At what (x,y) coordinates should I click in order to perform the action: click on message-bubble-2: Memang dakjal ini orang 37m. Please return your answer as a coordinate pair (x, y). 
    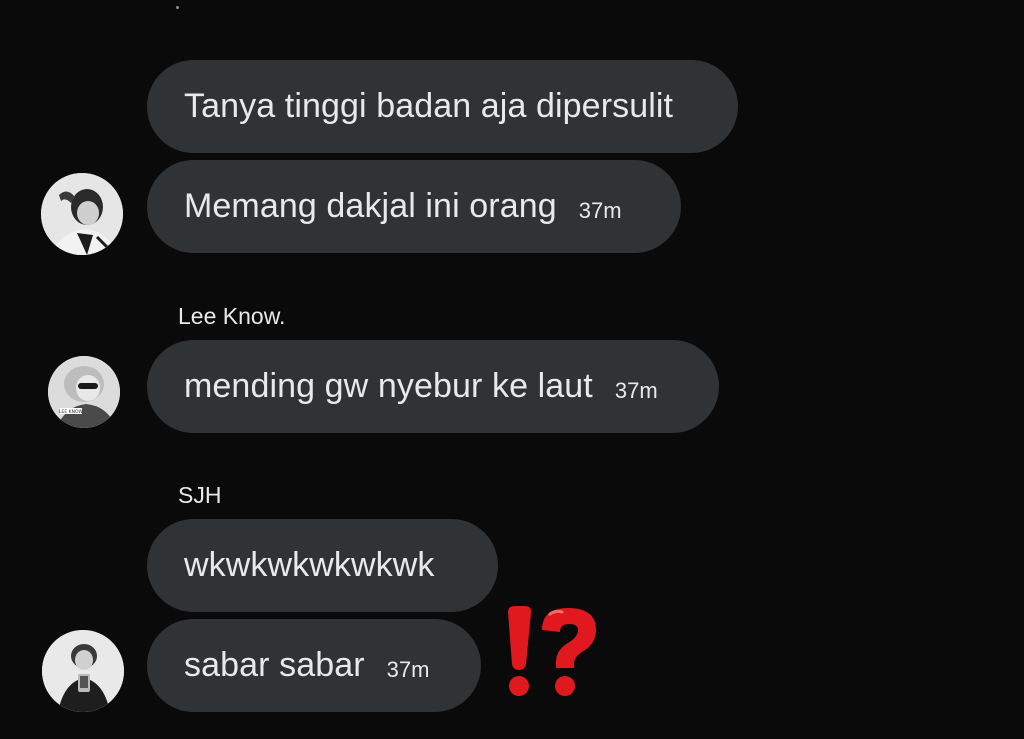
    Looking at the image, I should click on (414, 206).